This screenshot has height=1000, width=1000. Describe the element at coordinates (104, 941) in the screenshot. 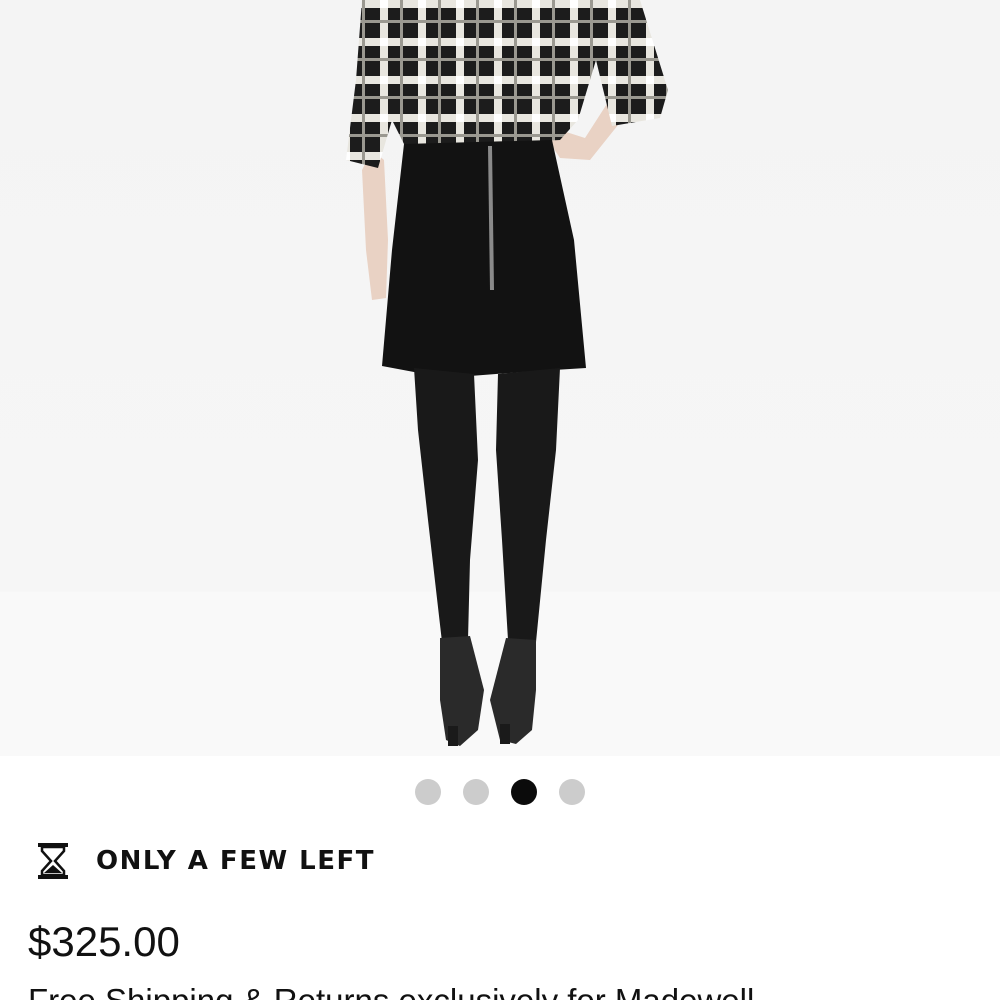

I see `product-price: $325.00` at that location.